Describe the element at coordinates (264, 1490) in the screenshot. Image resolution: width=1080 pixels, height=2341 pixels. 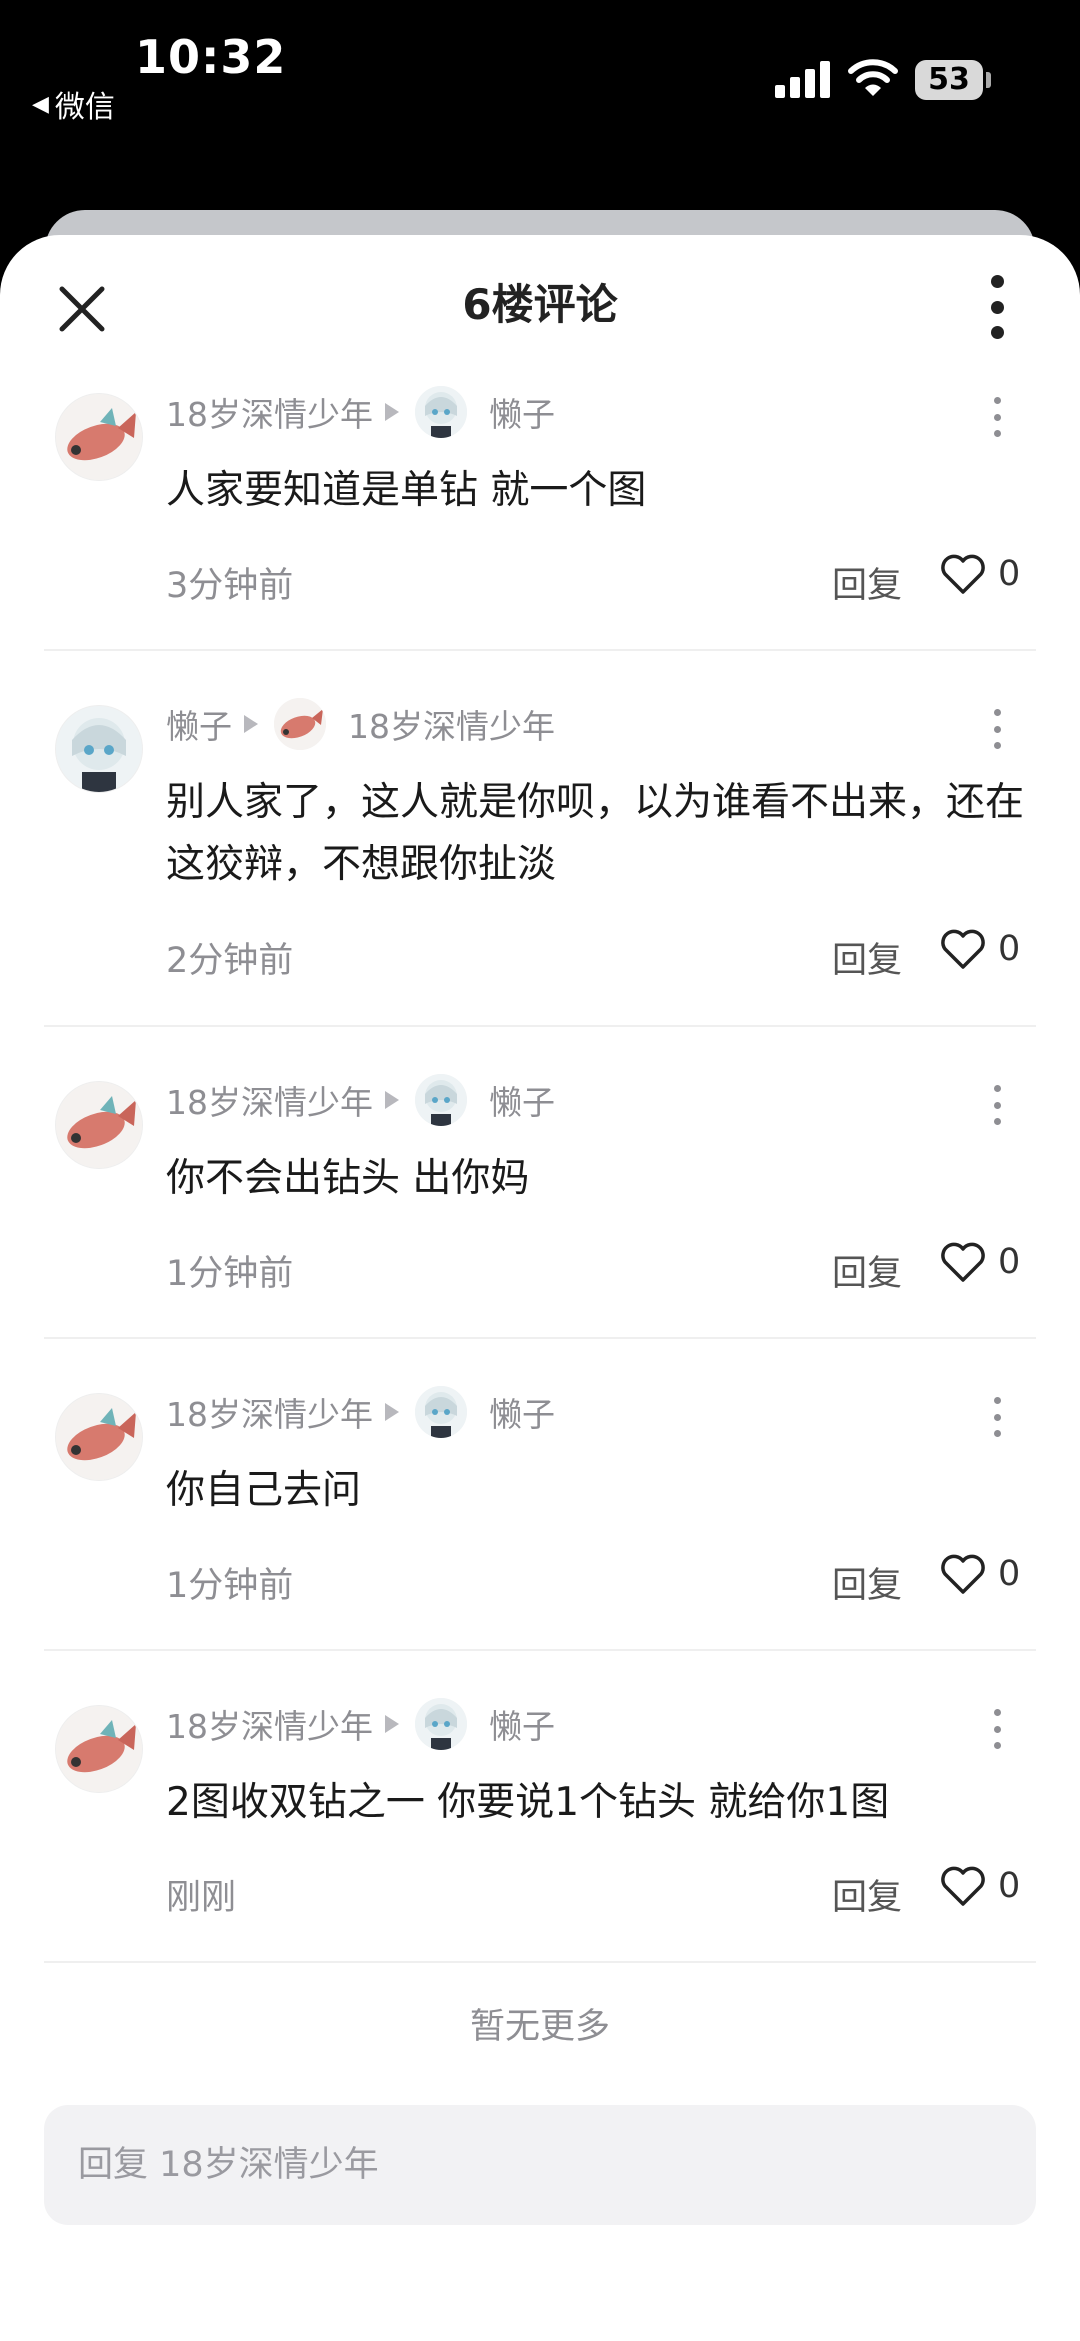
I see `comment-text: 你自己去问` at that location.